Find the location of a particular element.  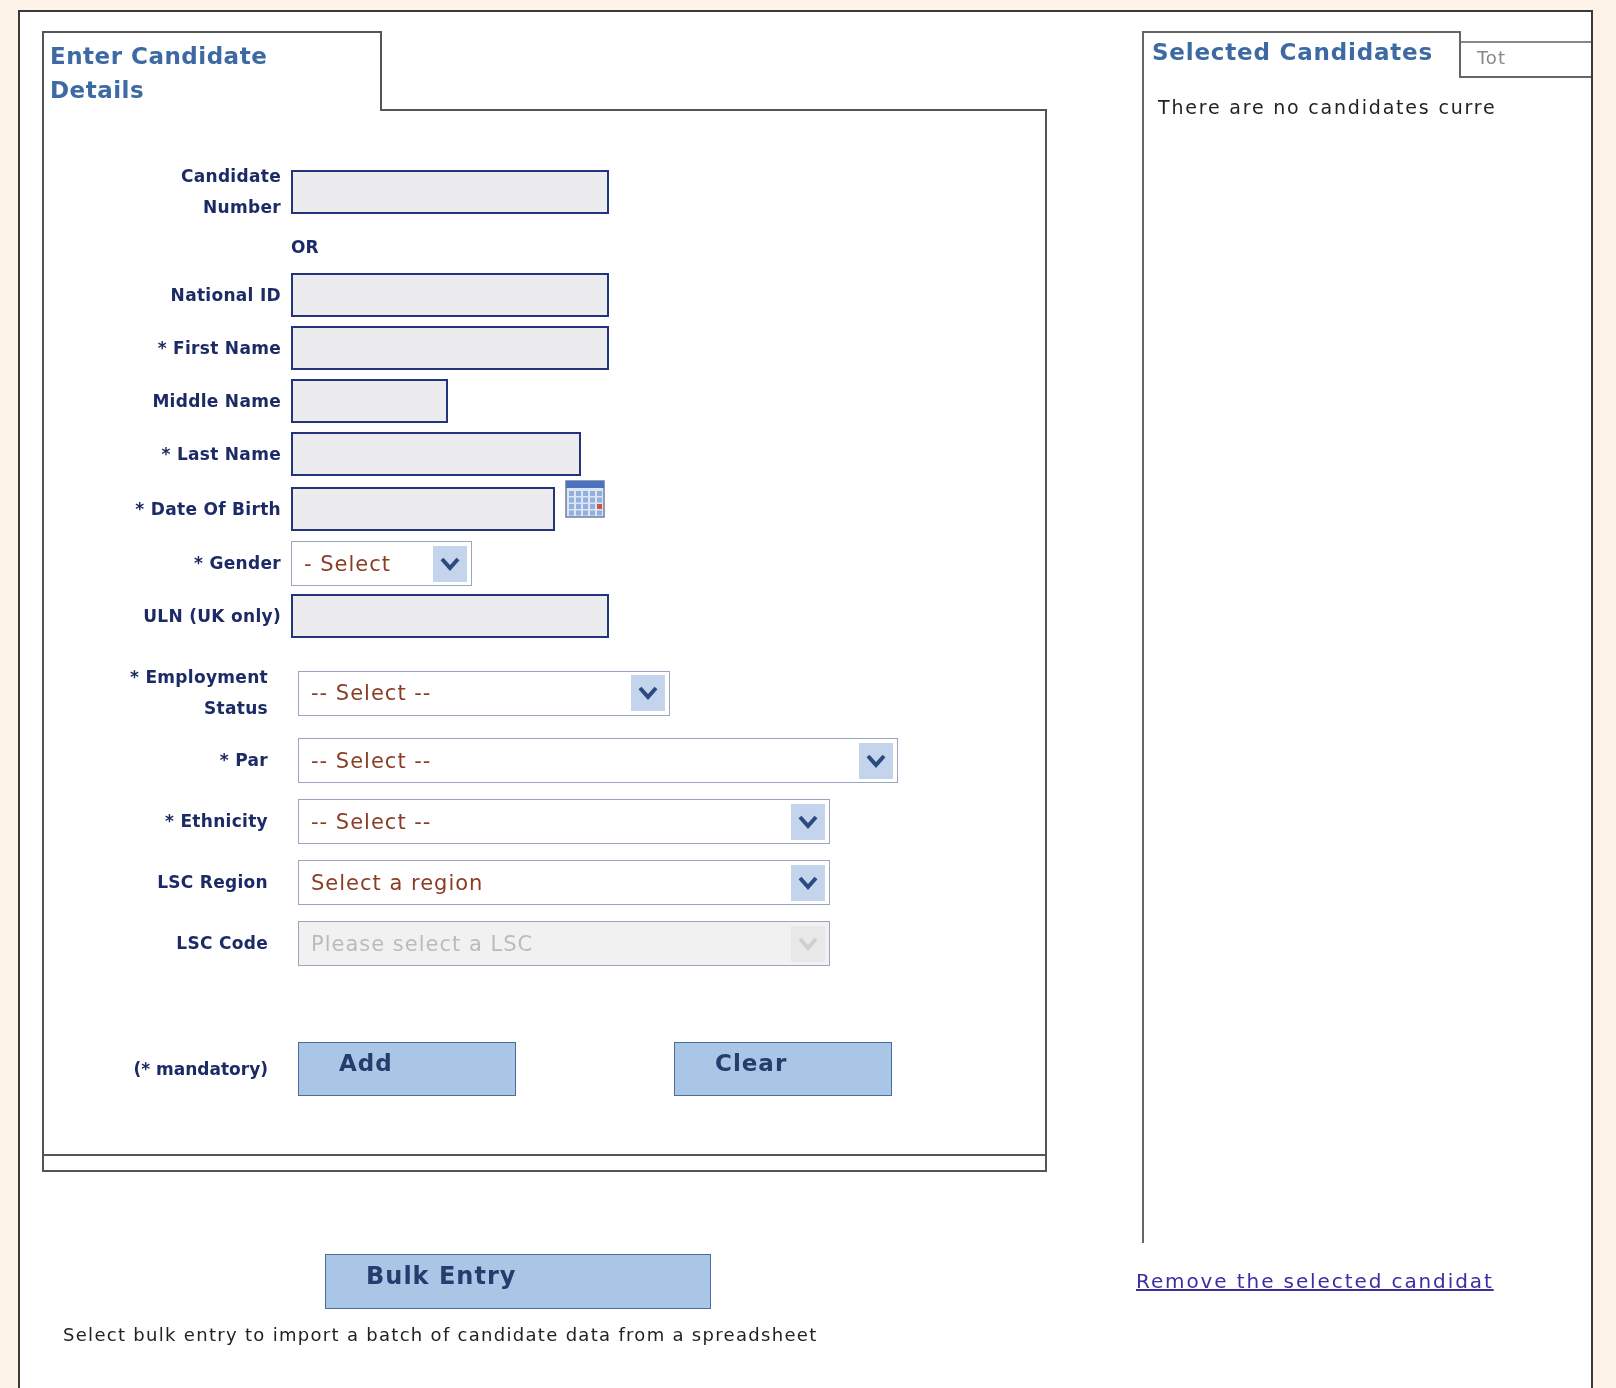

empty-message: There are no candidates curre is located at coordinates (1328, 107).